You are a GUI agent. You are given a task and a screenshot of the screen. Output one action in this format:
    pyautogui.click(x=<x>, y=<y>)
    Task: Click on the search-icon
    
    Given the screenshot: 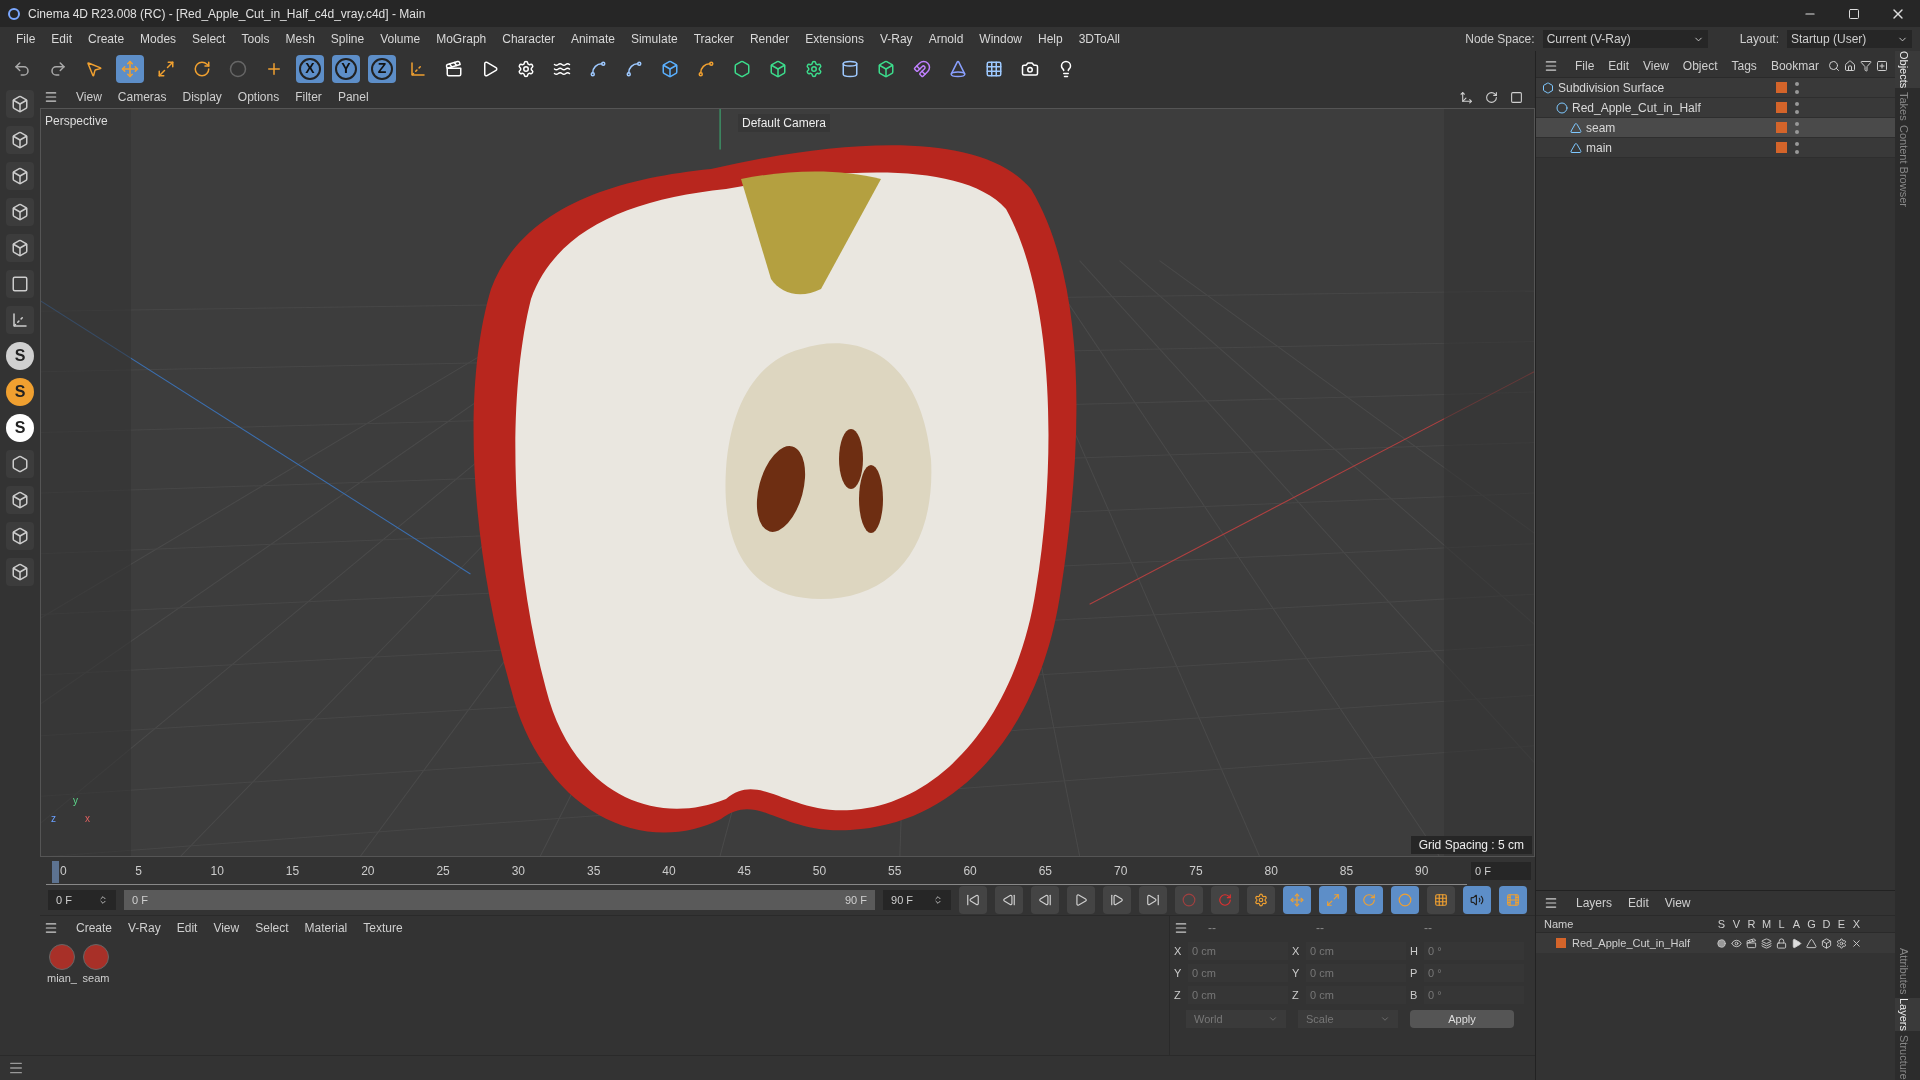 What is the action you would take?
    pyautogui.click(x=1833, y=66)
    